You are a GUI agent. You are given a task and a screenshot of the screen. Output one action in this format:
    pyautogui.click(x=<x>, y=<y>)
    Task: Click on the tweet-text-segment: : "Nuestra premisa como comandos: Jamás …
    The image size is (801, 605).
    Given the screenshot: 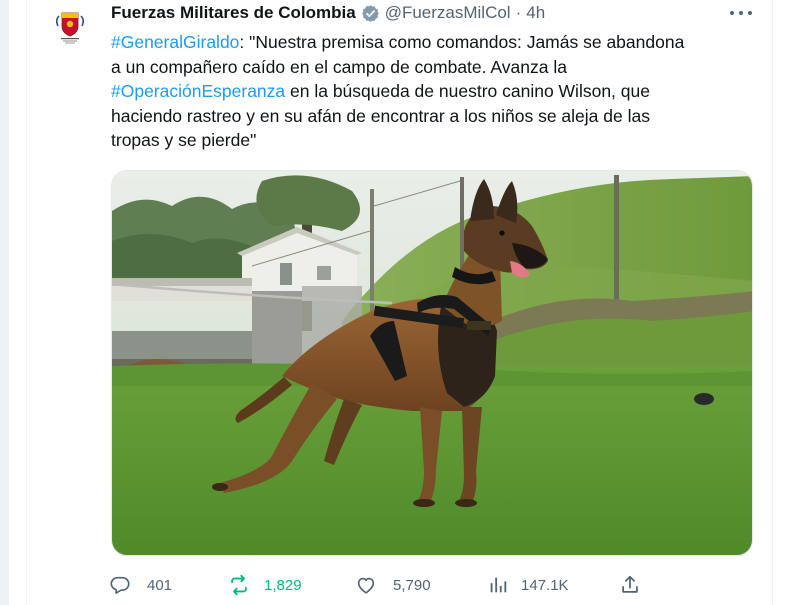 What is the action you would take?
    pyautogui.click(x=462, y=42)
    